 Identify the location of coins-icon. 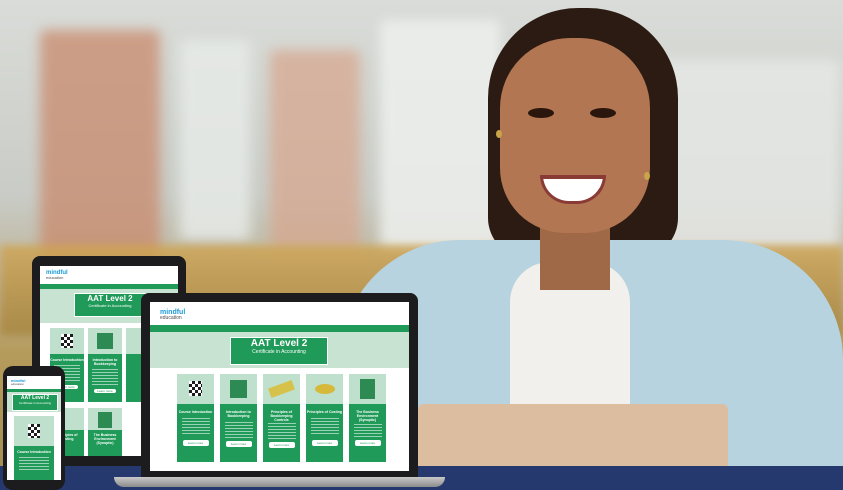
(324, 389).